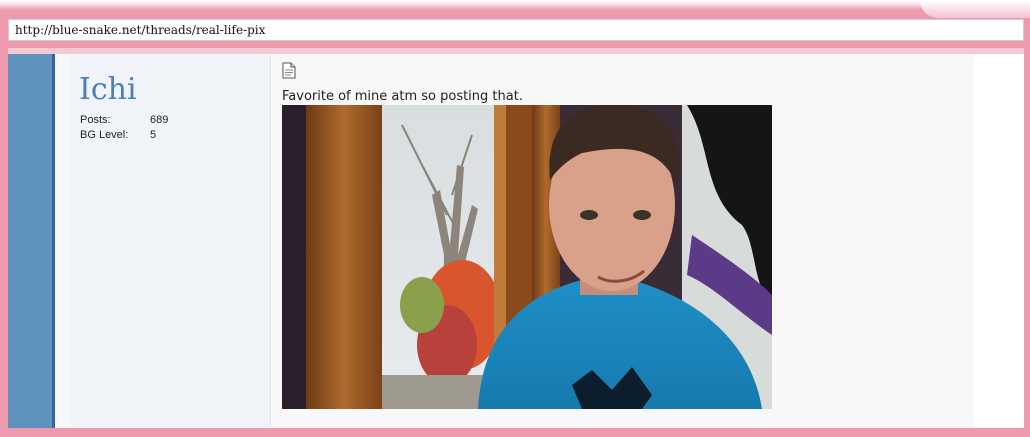  I want to click on stat-value: 689, so click(159, 120).